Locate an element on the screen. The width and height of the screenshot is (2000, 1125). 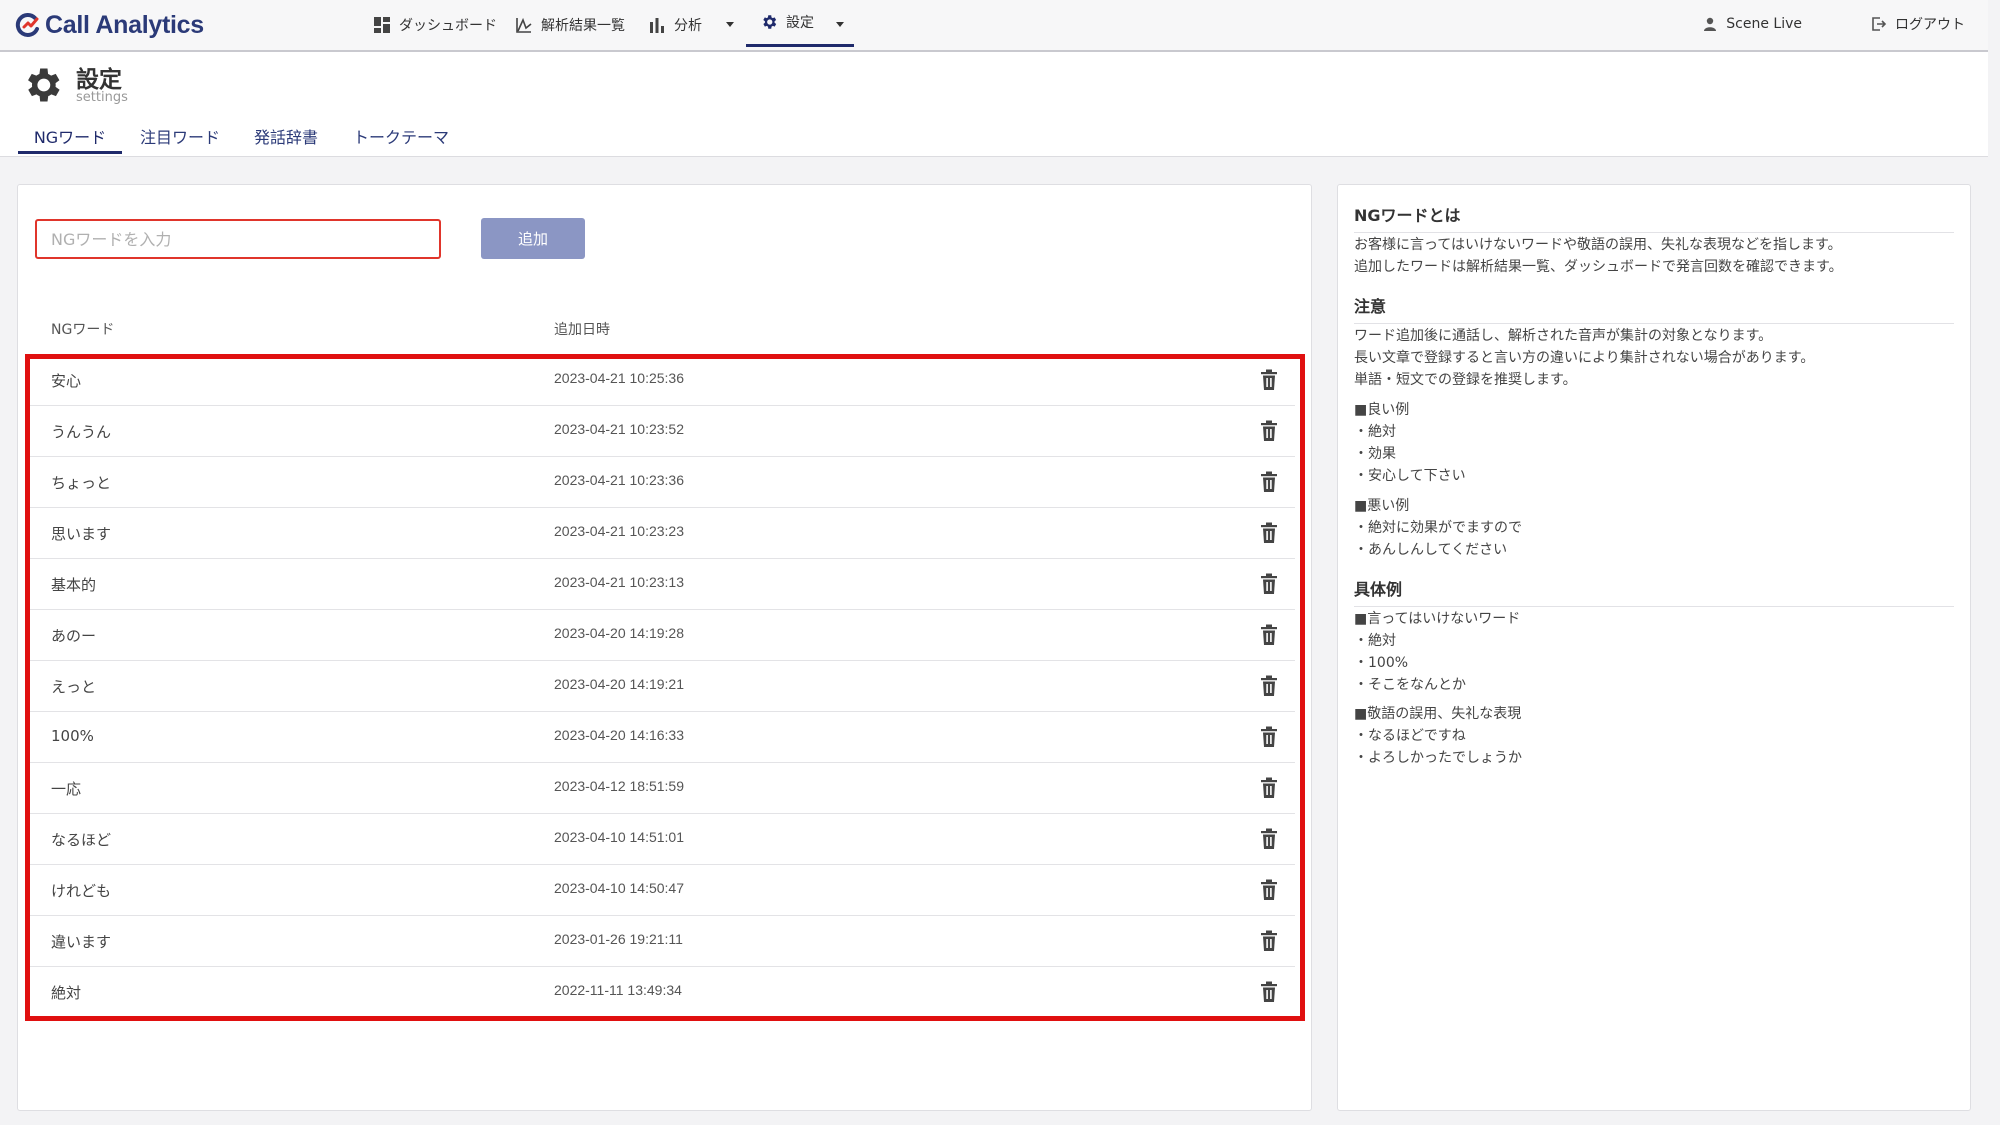
table-row: 思います 2023-04-21 10:23:23 is located at coordinates (662, 533).